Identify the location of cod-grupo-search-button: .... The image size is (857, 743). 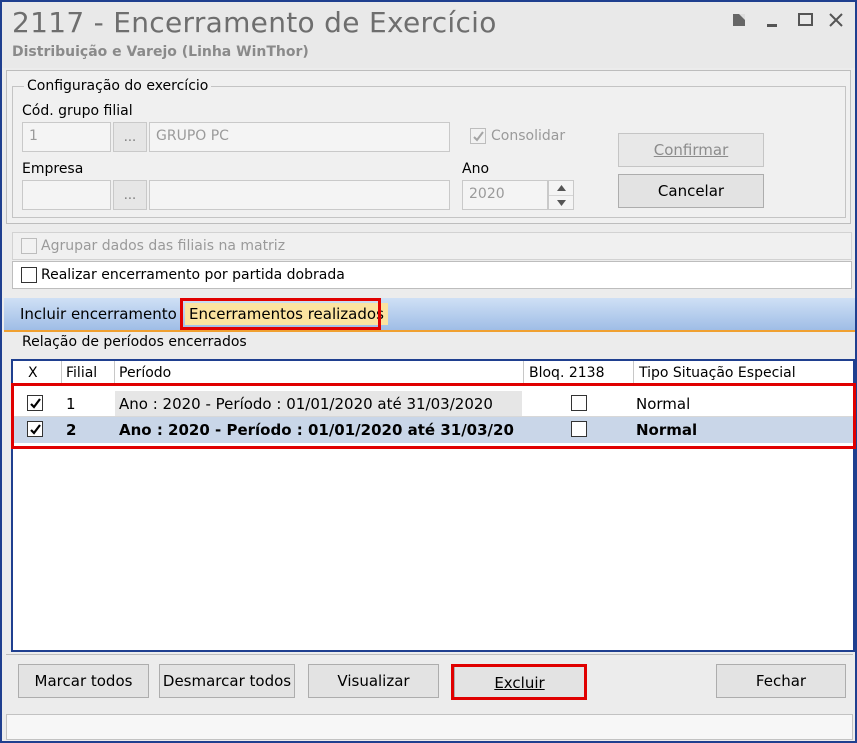
(130, 137).